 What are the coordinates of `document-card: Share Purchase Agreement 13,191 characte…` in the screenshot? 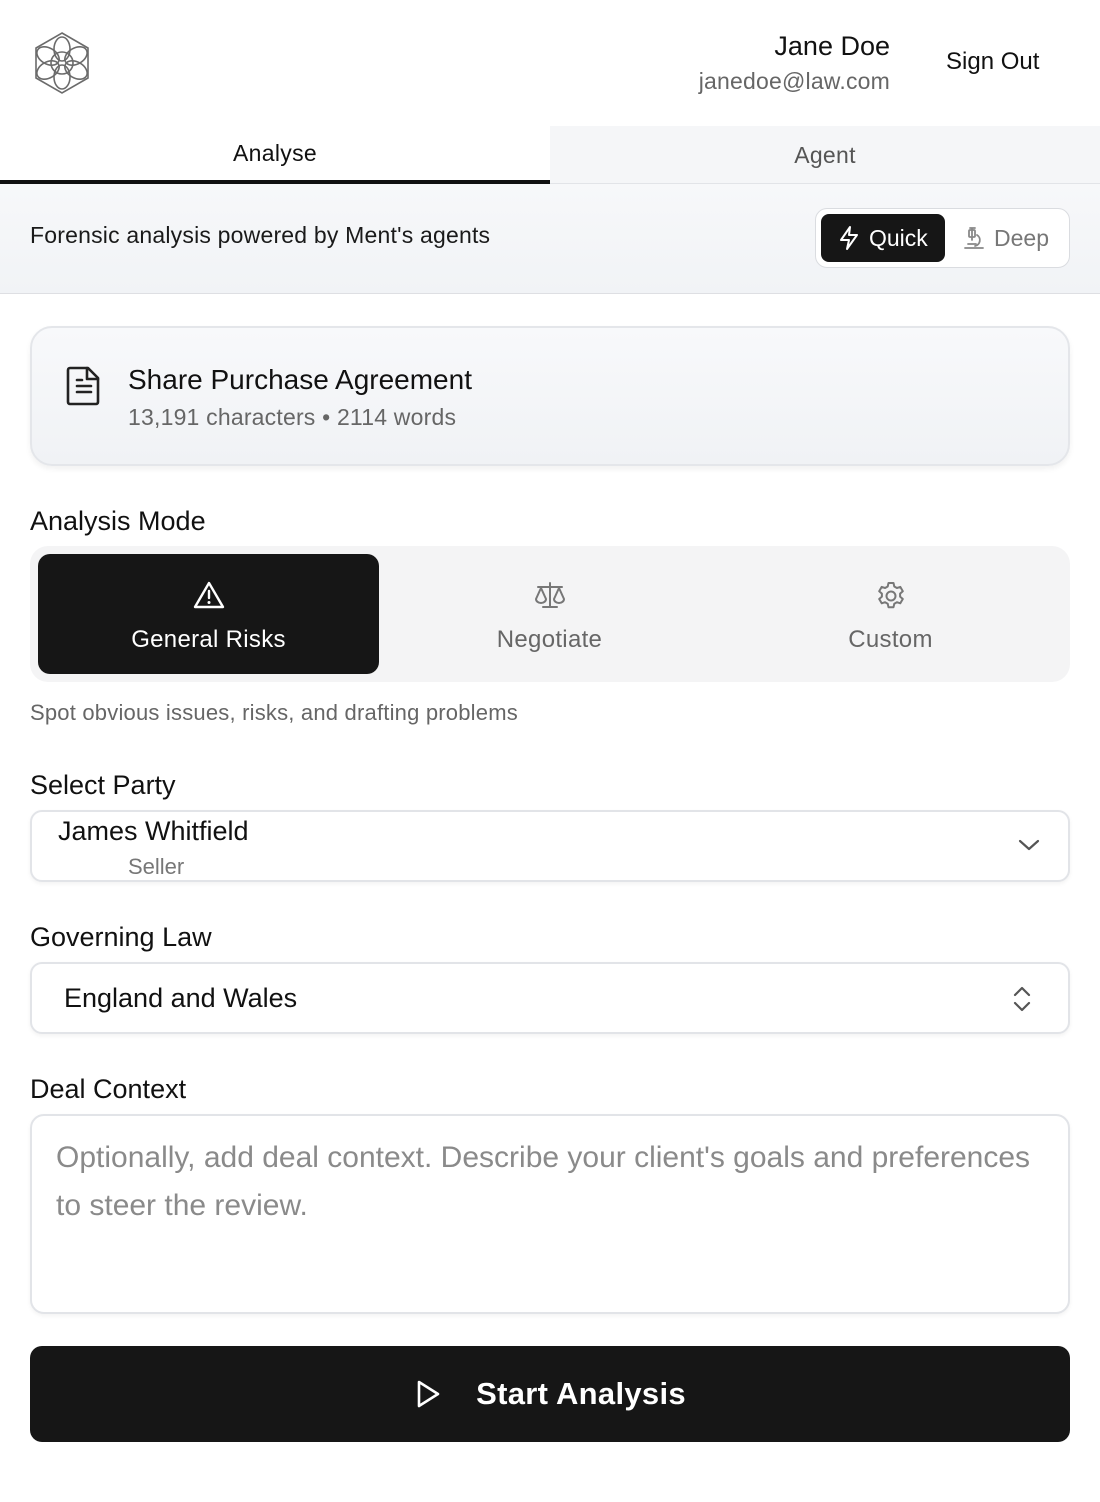 It's located at (550, 396).